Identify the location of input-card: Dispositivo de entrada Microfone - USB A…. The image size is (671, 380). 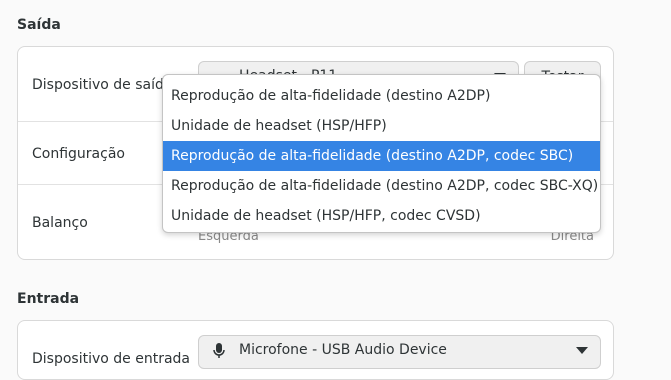
(315, 350).